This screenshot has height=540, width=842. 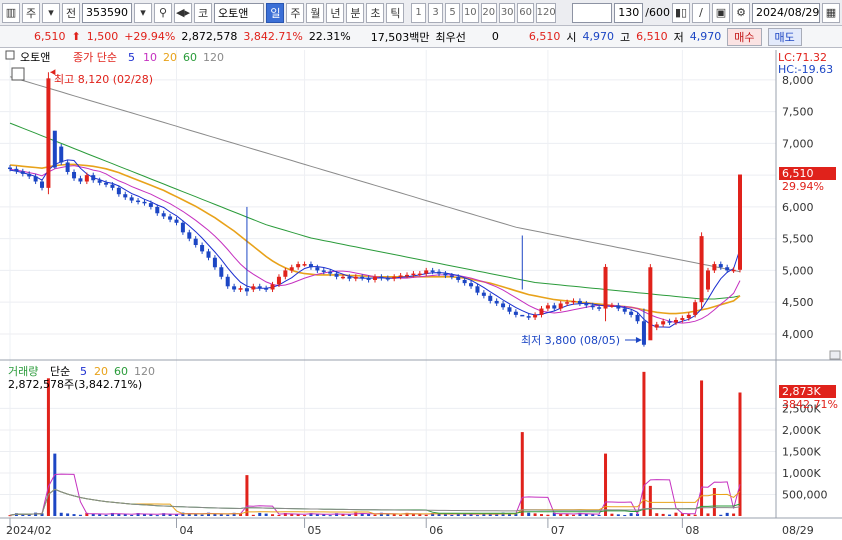 What do you see at coordinates (143, 12) in the screenshot?
I see `code-dropdown-icon: ▾` at bounding box center [143, 12].